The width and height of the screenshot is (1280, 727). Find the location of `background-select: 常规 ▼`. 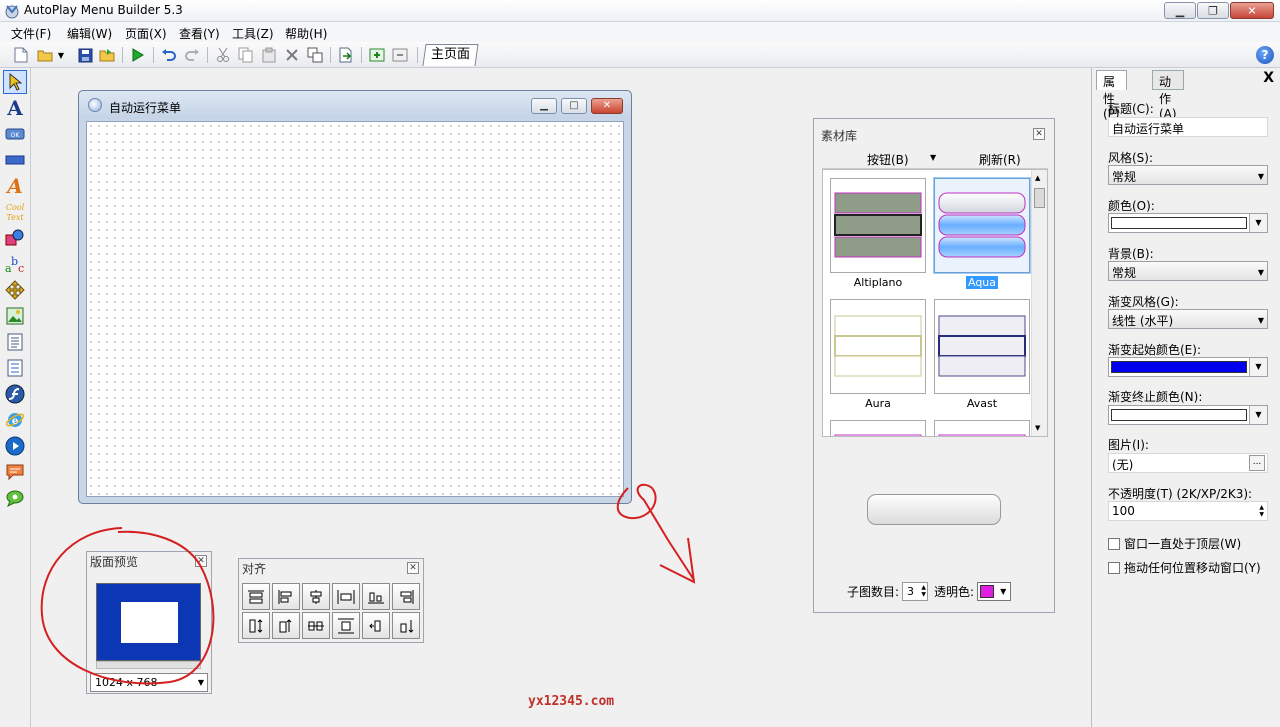

background-select: 常规 ▼ is located at coordinates (1188, 271).